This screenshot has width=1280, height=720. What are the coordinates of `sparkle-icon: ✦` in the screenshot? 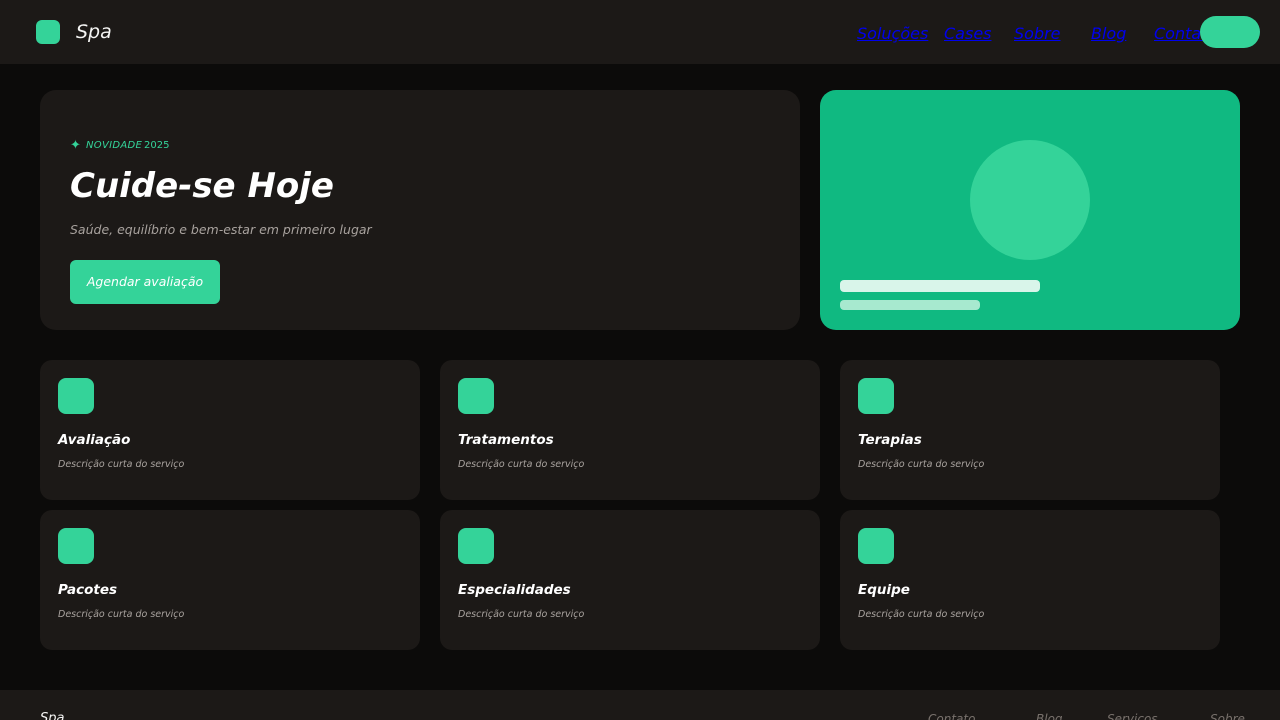 It's located at (75, 145).